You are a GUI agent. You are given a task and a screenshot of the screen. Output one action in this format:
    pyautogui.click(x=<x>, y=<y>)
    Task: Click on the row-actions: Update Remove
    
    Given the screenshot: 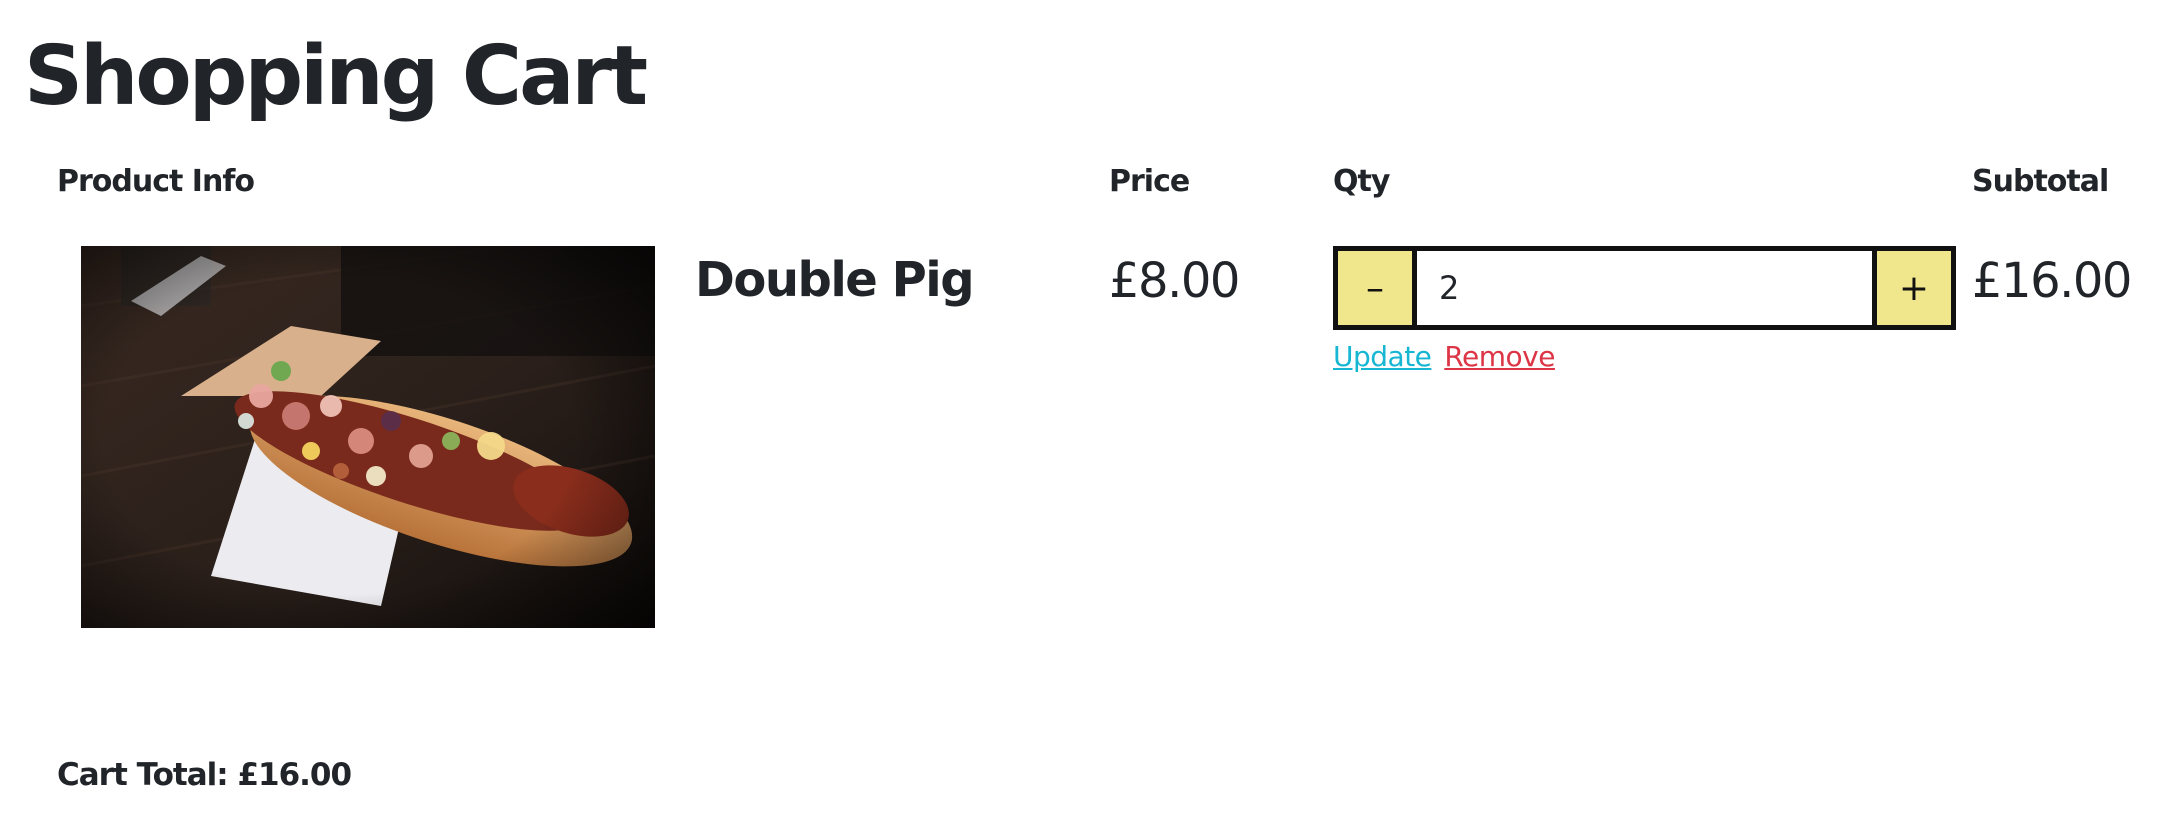 What is the action you would take?
    pyautogui.click(x=1444, y=356)
    